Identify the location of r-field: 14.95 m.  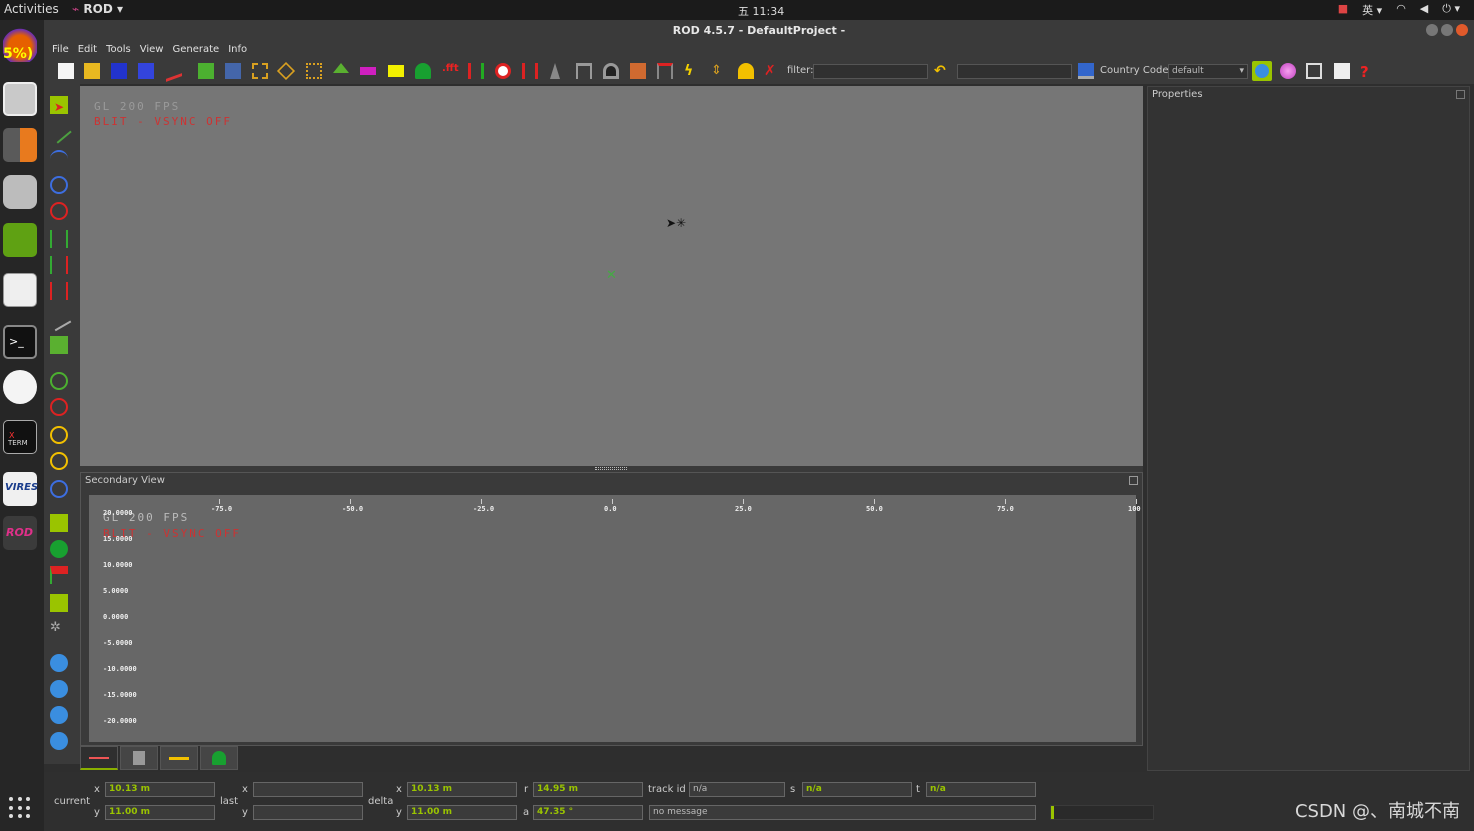
(588, 789).